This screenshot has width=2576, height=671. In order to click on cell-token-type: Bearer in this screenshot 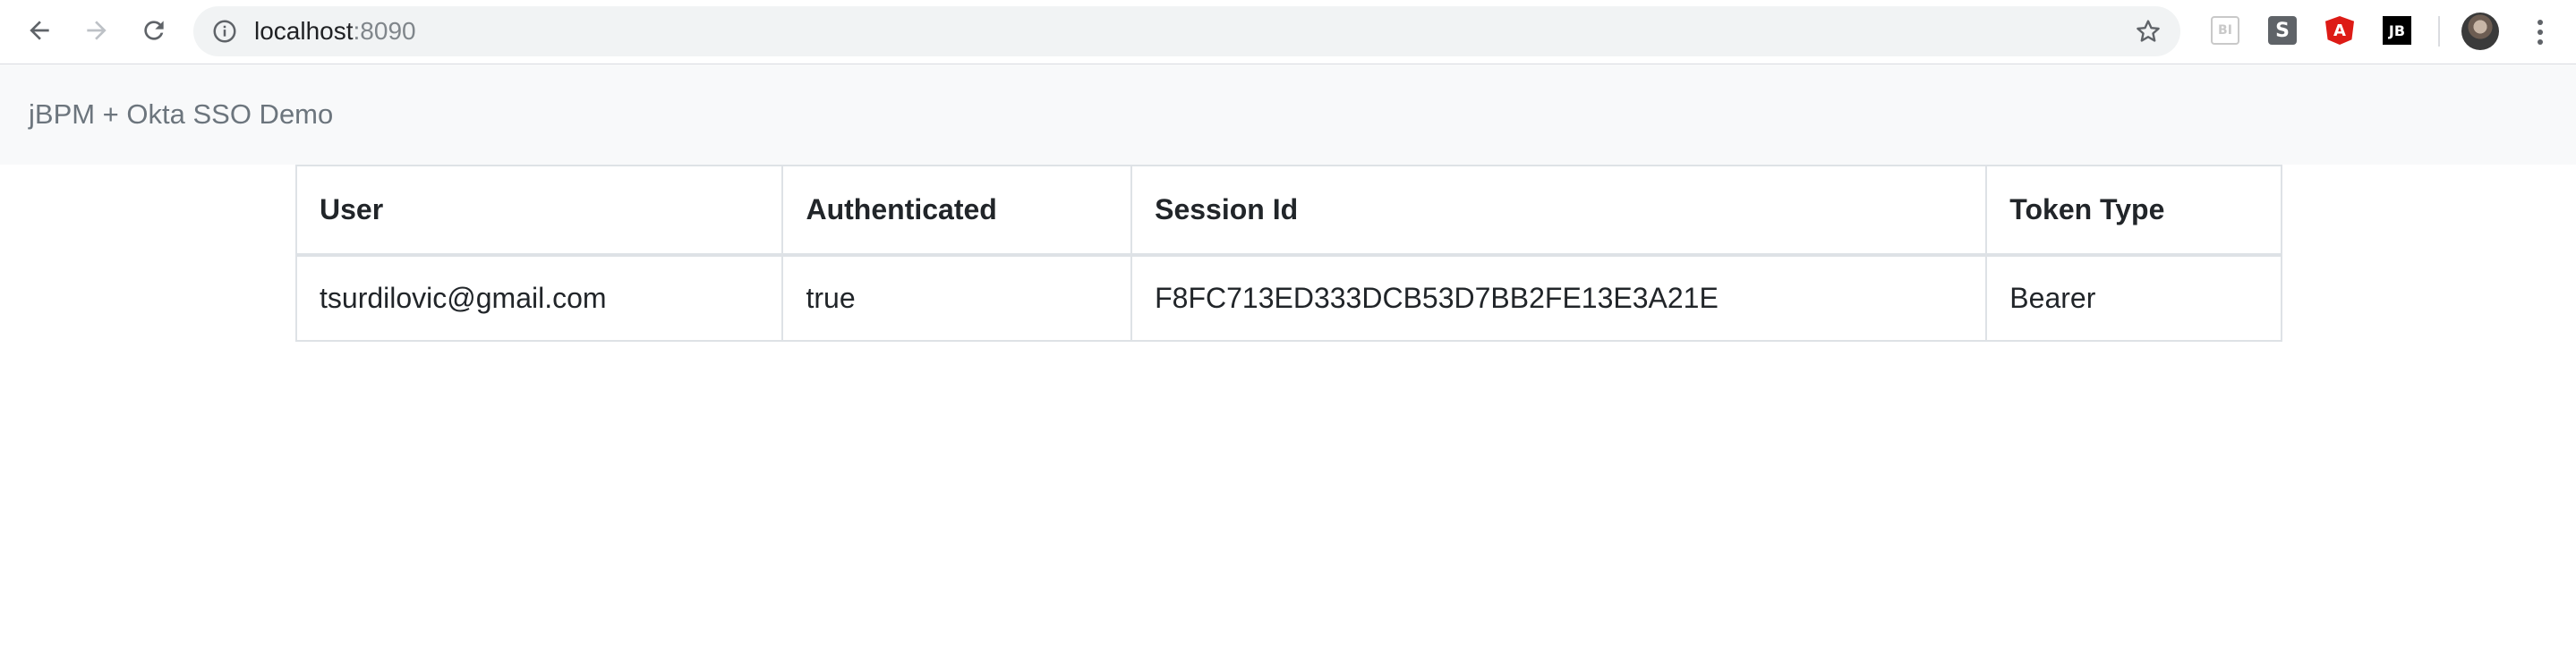, I will do `click(2133, 298)`.